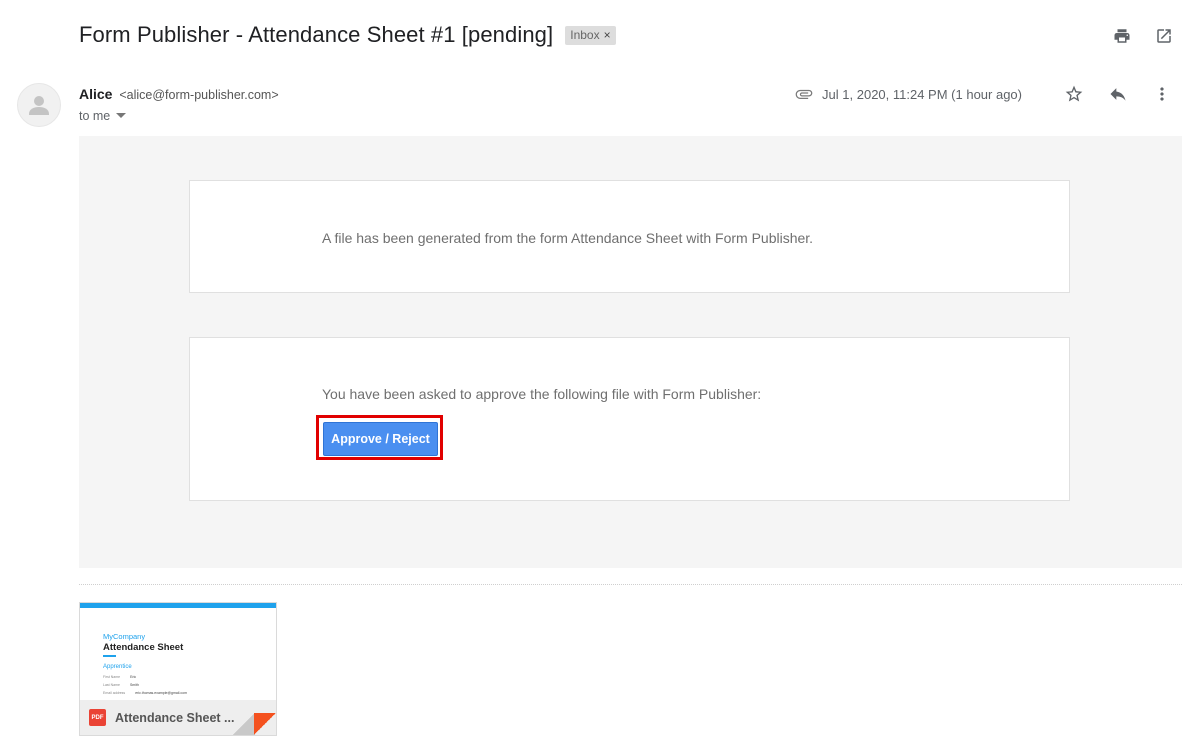 This screenshot has width=1192, height=746. I want to click on preview-row-label: Email address, so click(114, 693).